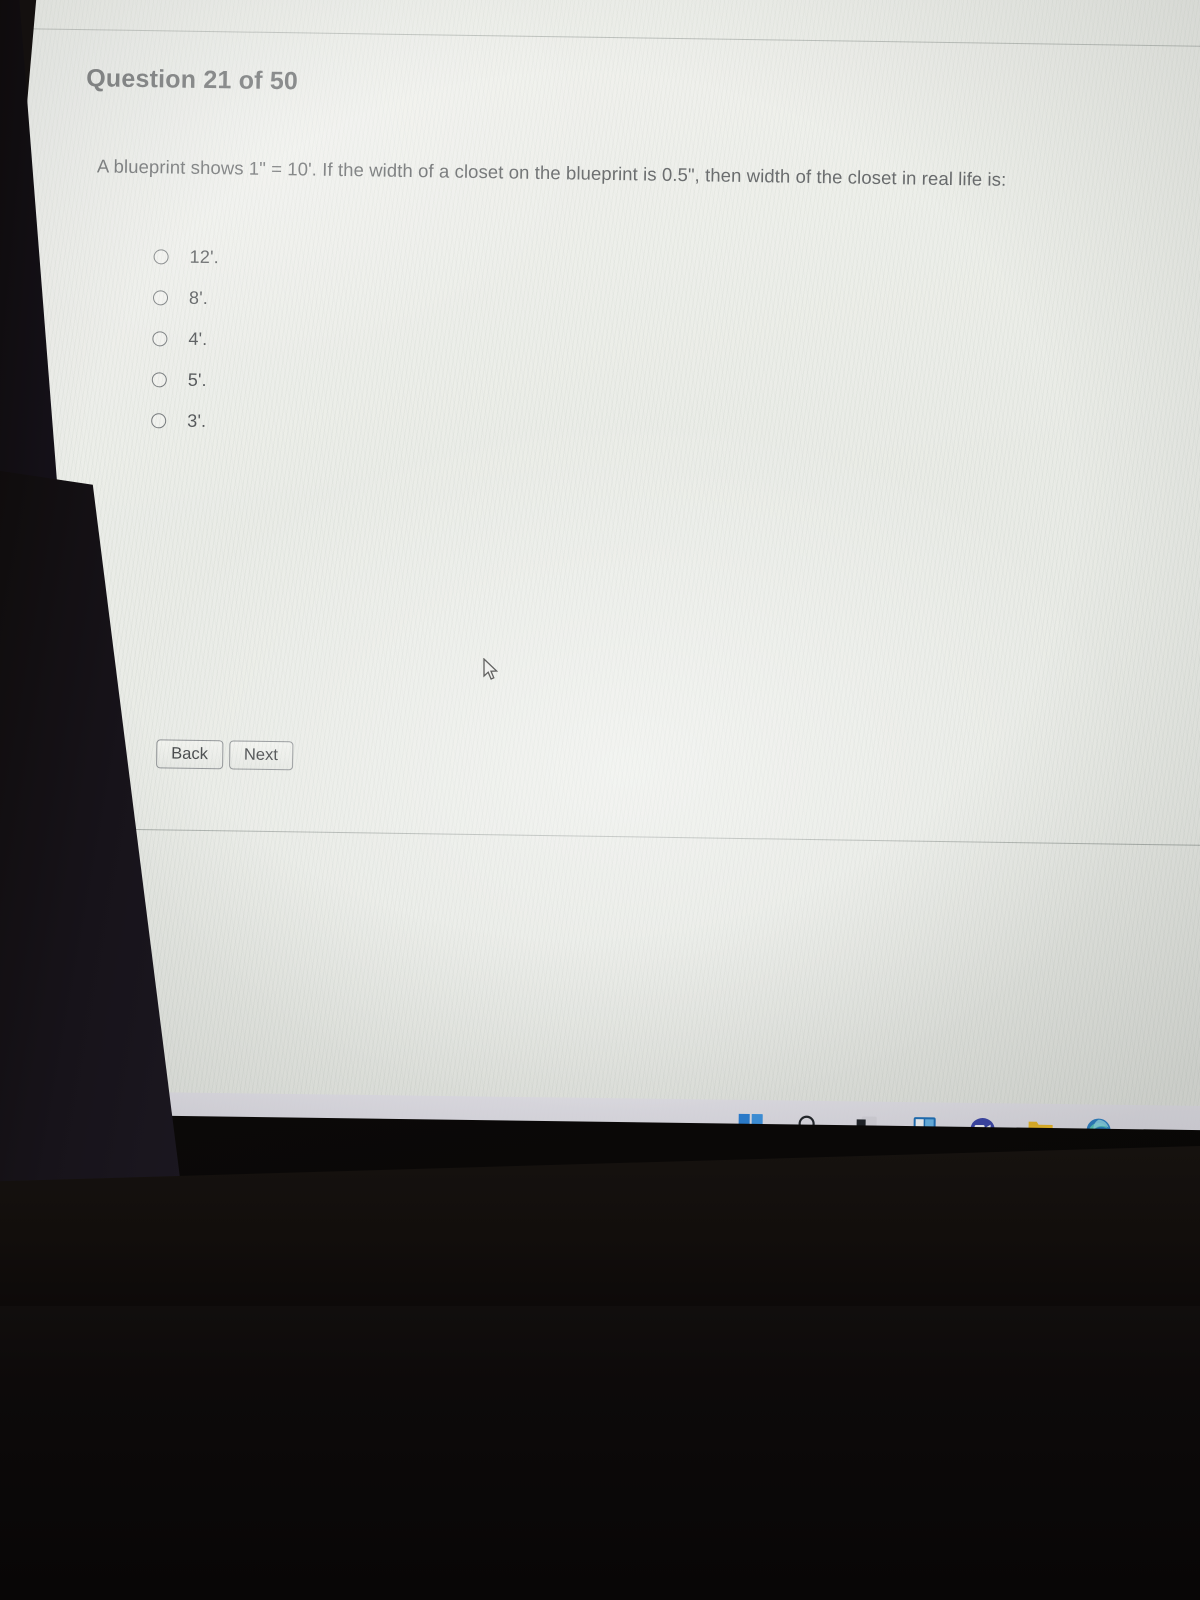 Image resolution: width=1200 pixels, height=1600 pixels. I want to click on option-row-2: 4'., so click(185, 339).